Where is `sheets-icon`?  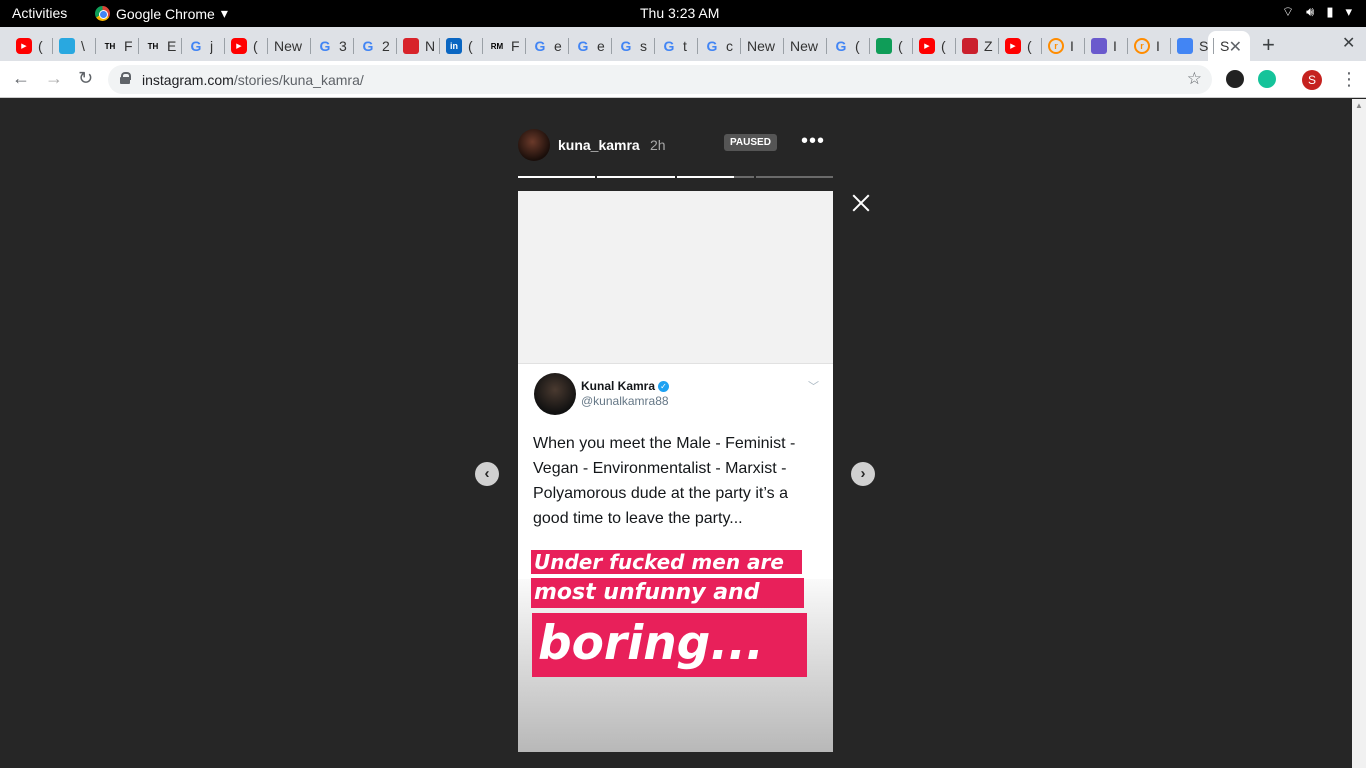
sheets-icon is located at coordinates (884, 46).